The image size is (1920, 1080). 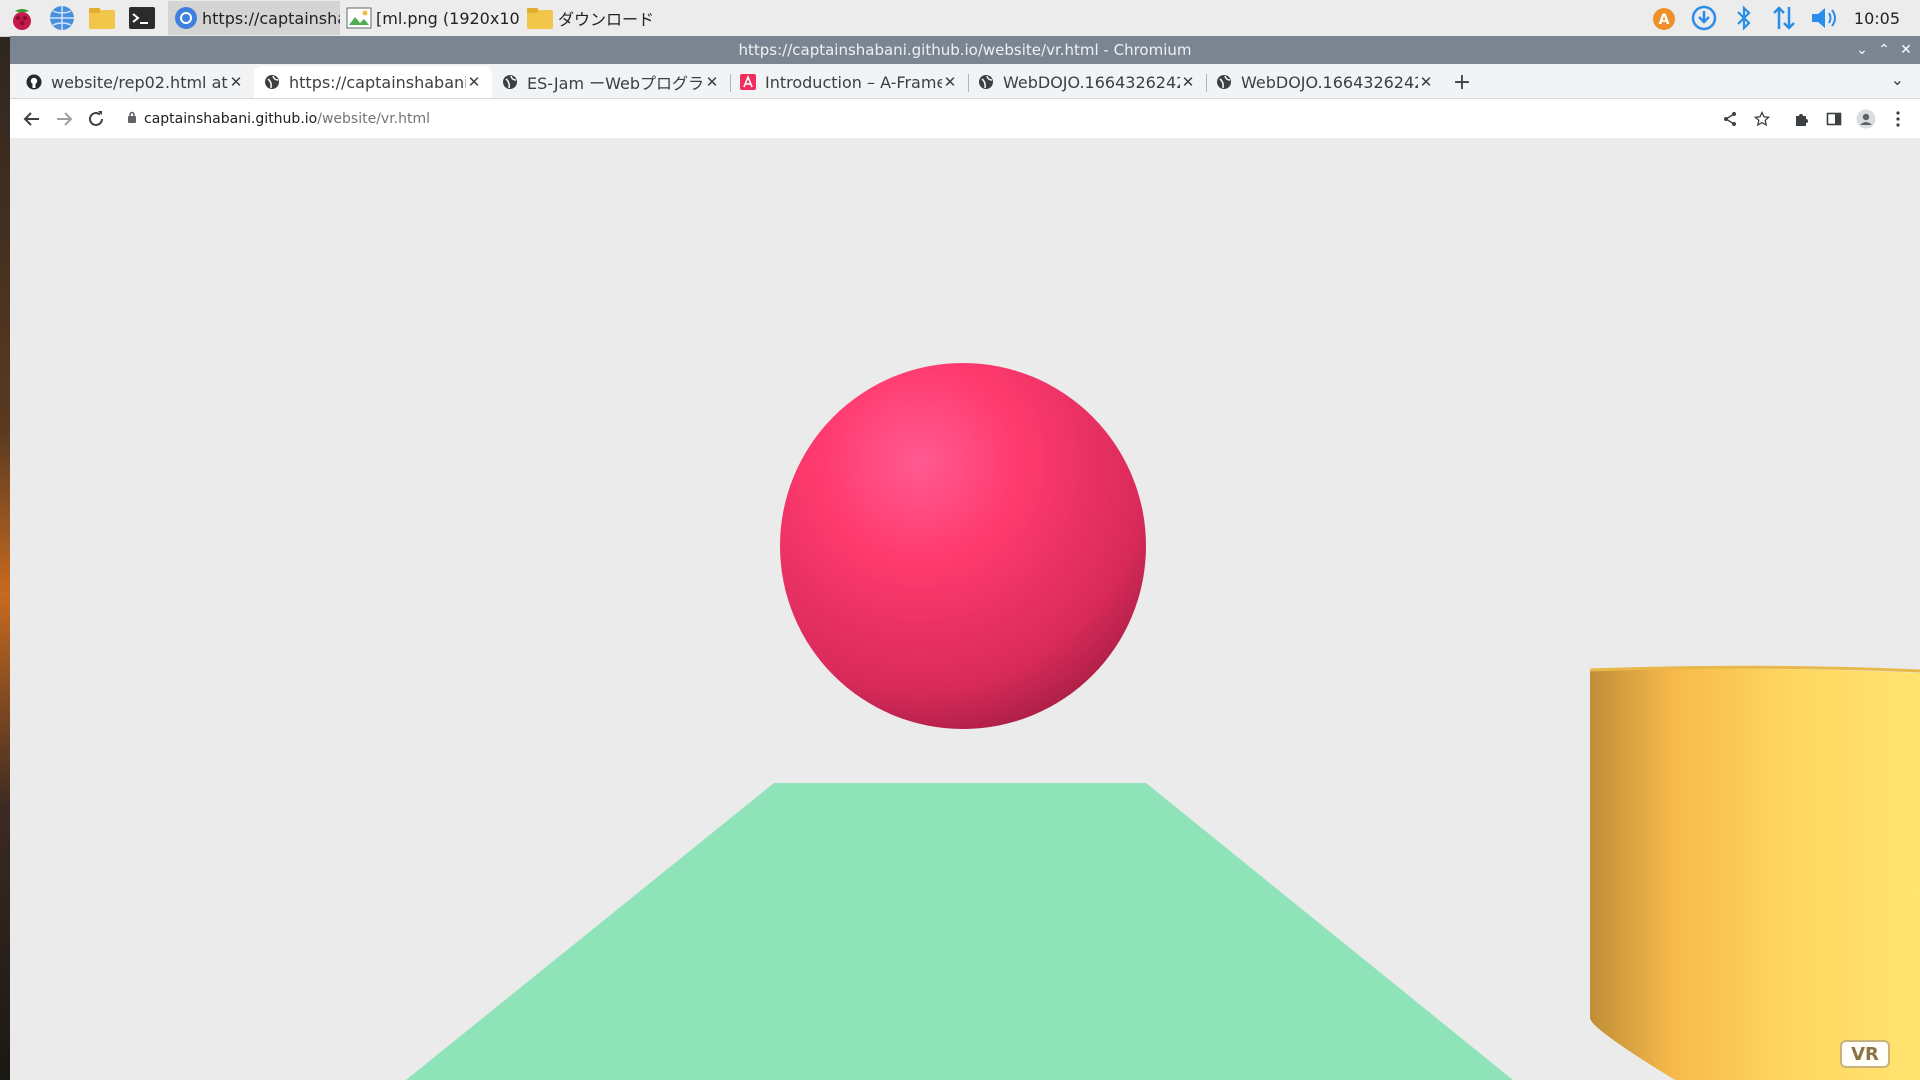 I want to click on file-manager-icon, so click(x=102, y=18).